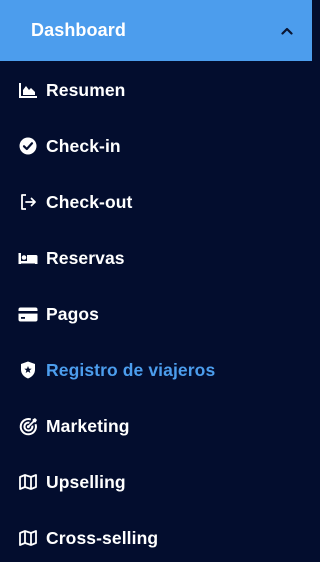 Image resolution: width=320 pixels, height=562 pixels. I want to click on dashboard-section-header: Dashboard, so click(156, 30).